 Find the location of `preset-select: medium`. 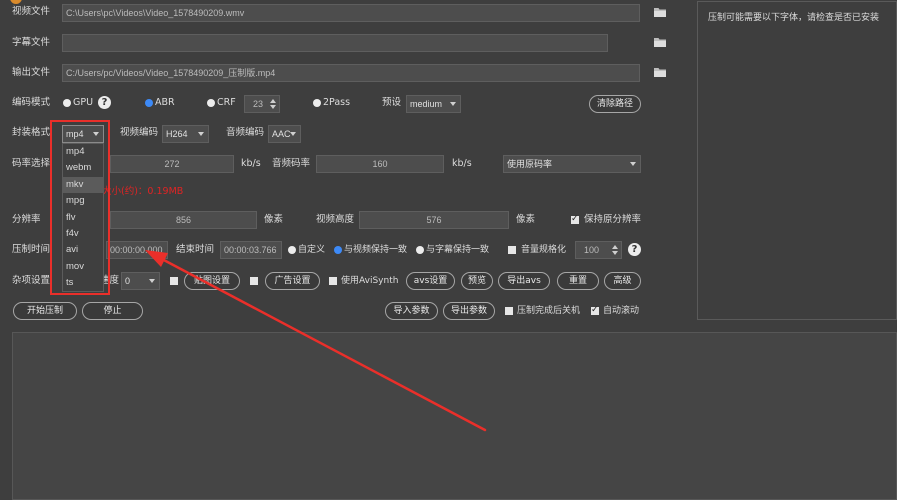

preset-select: medium is located at coordinates (433, 104).